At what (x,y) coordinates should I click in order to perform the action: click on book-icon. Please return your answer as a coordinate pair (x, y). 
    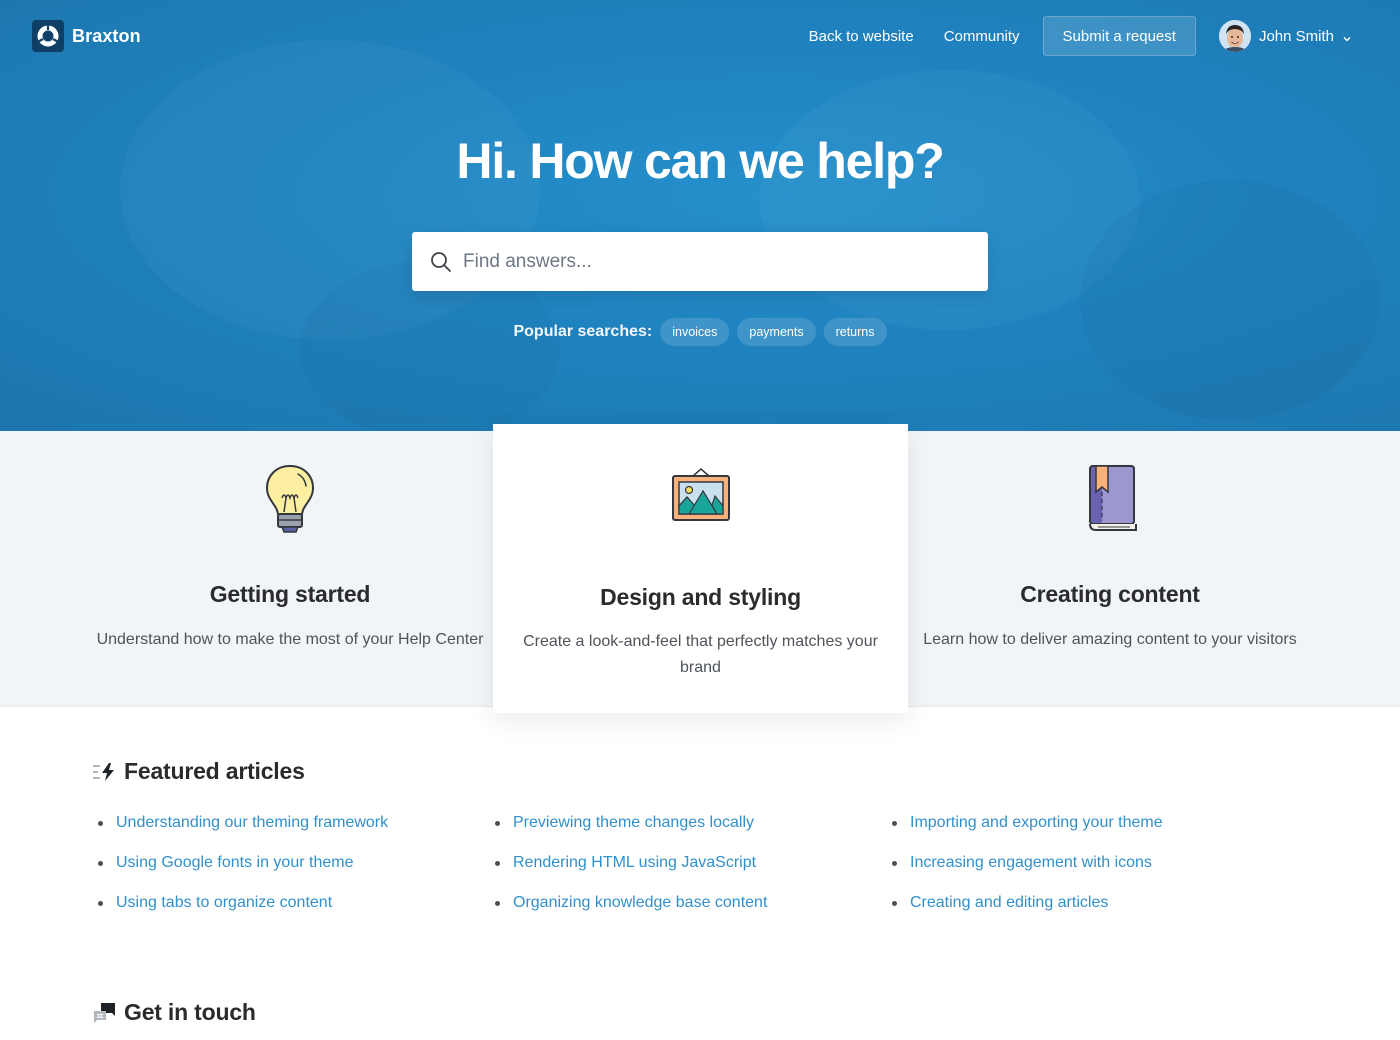
    Looking at the image, I should click on (1110, 498).